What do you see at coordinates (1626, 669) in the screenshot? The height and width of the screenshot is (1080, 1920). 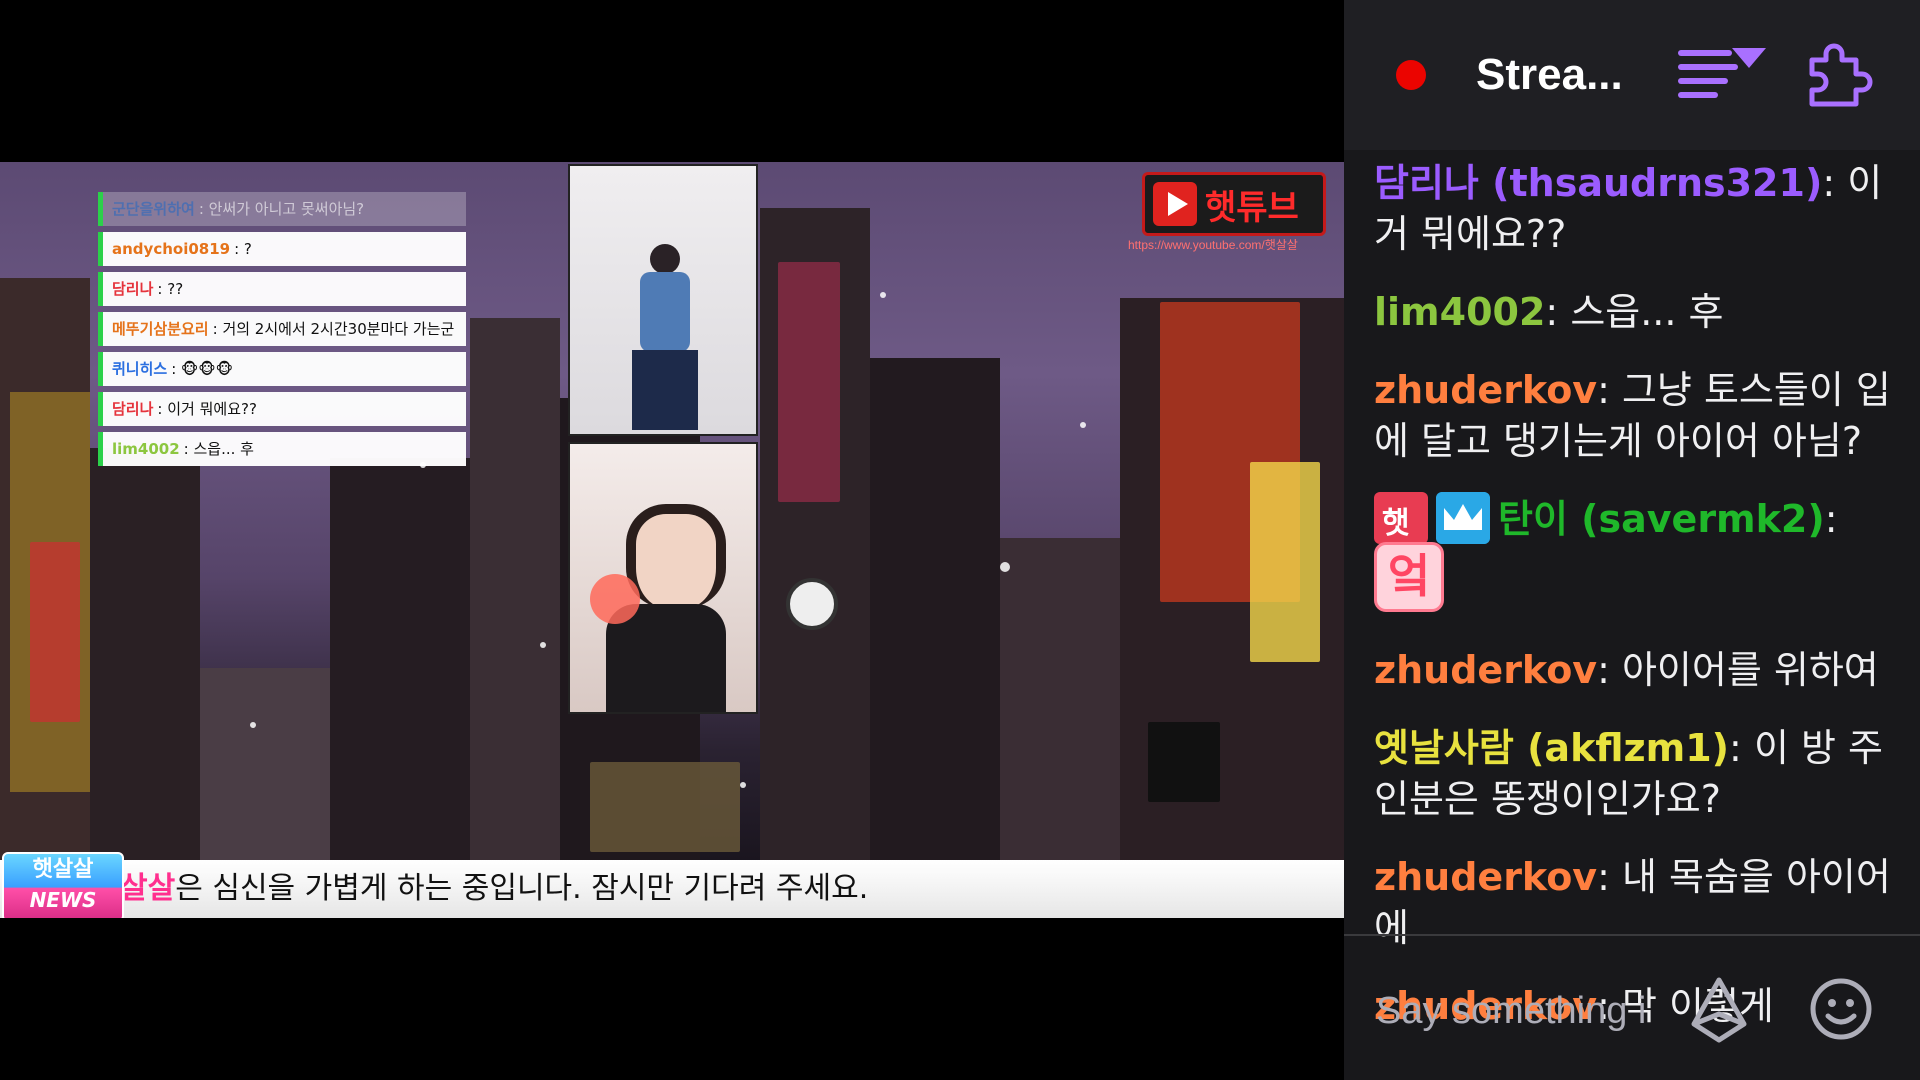 I see `chat-message: zhuderkov: 아이어를 위하여` at bounding box center [1626, 669].